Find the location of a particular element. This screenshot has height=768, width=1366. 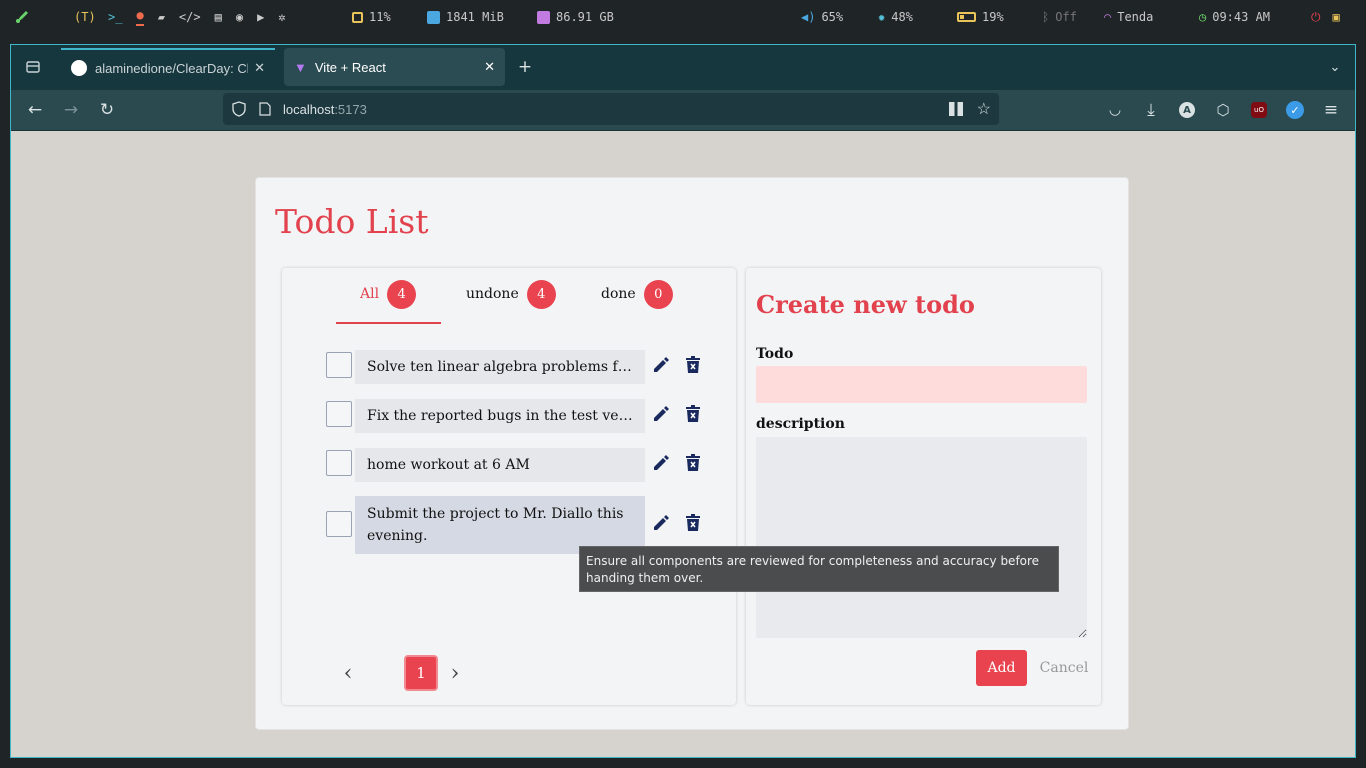

navigation-bar: ← → ↻ localhost:5173 ☆ ◡ ⤓ A ⬡ uO ✓ ≡ is located at coordinates (683, 110).